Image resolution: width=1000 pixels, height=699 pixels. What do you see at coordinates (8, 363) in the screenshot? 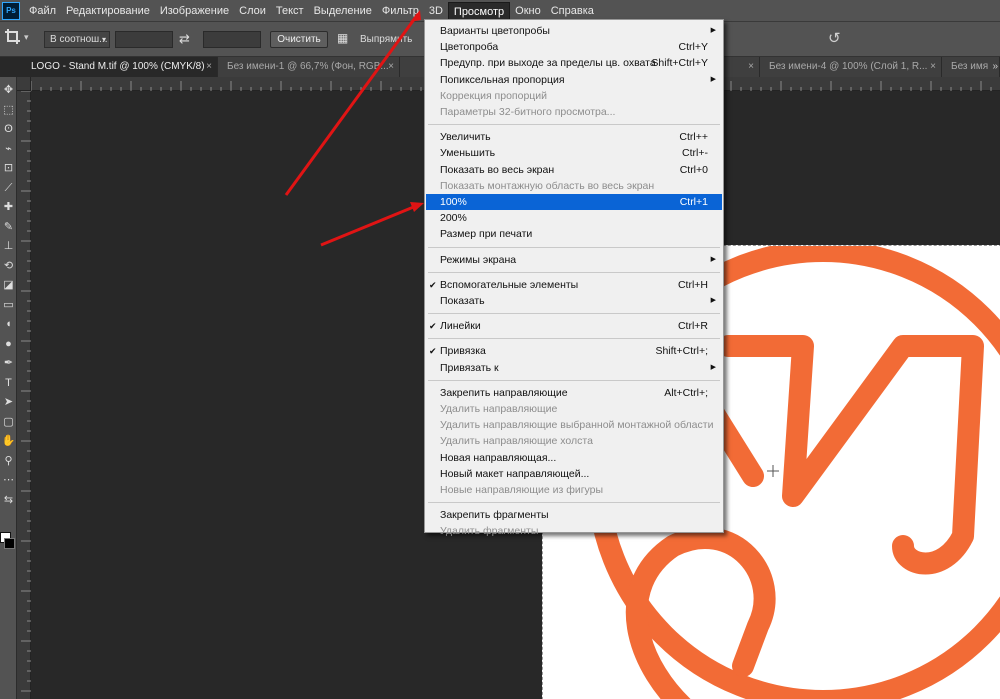
I see `pen-icon: ✒` at bounding box center [8, 363].